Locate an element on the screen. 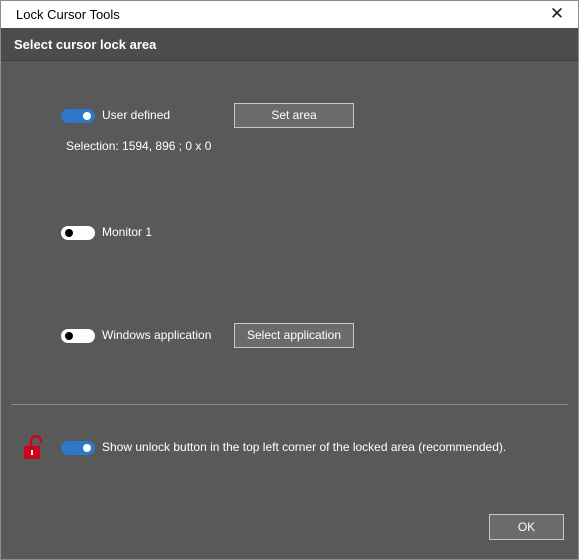  window-title: Lock Cursor Tools is located at coordinates (68, 14).